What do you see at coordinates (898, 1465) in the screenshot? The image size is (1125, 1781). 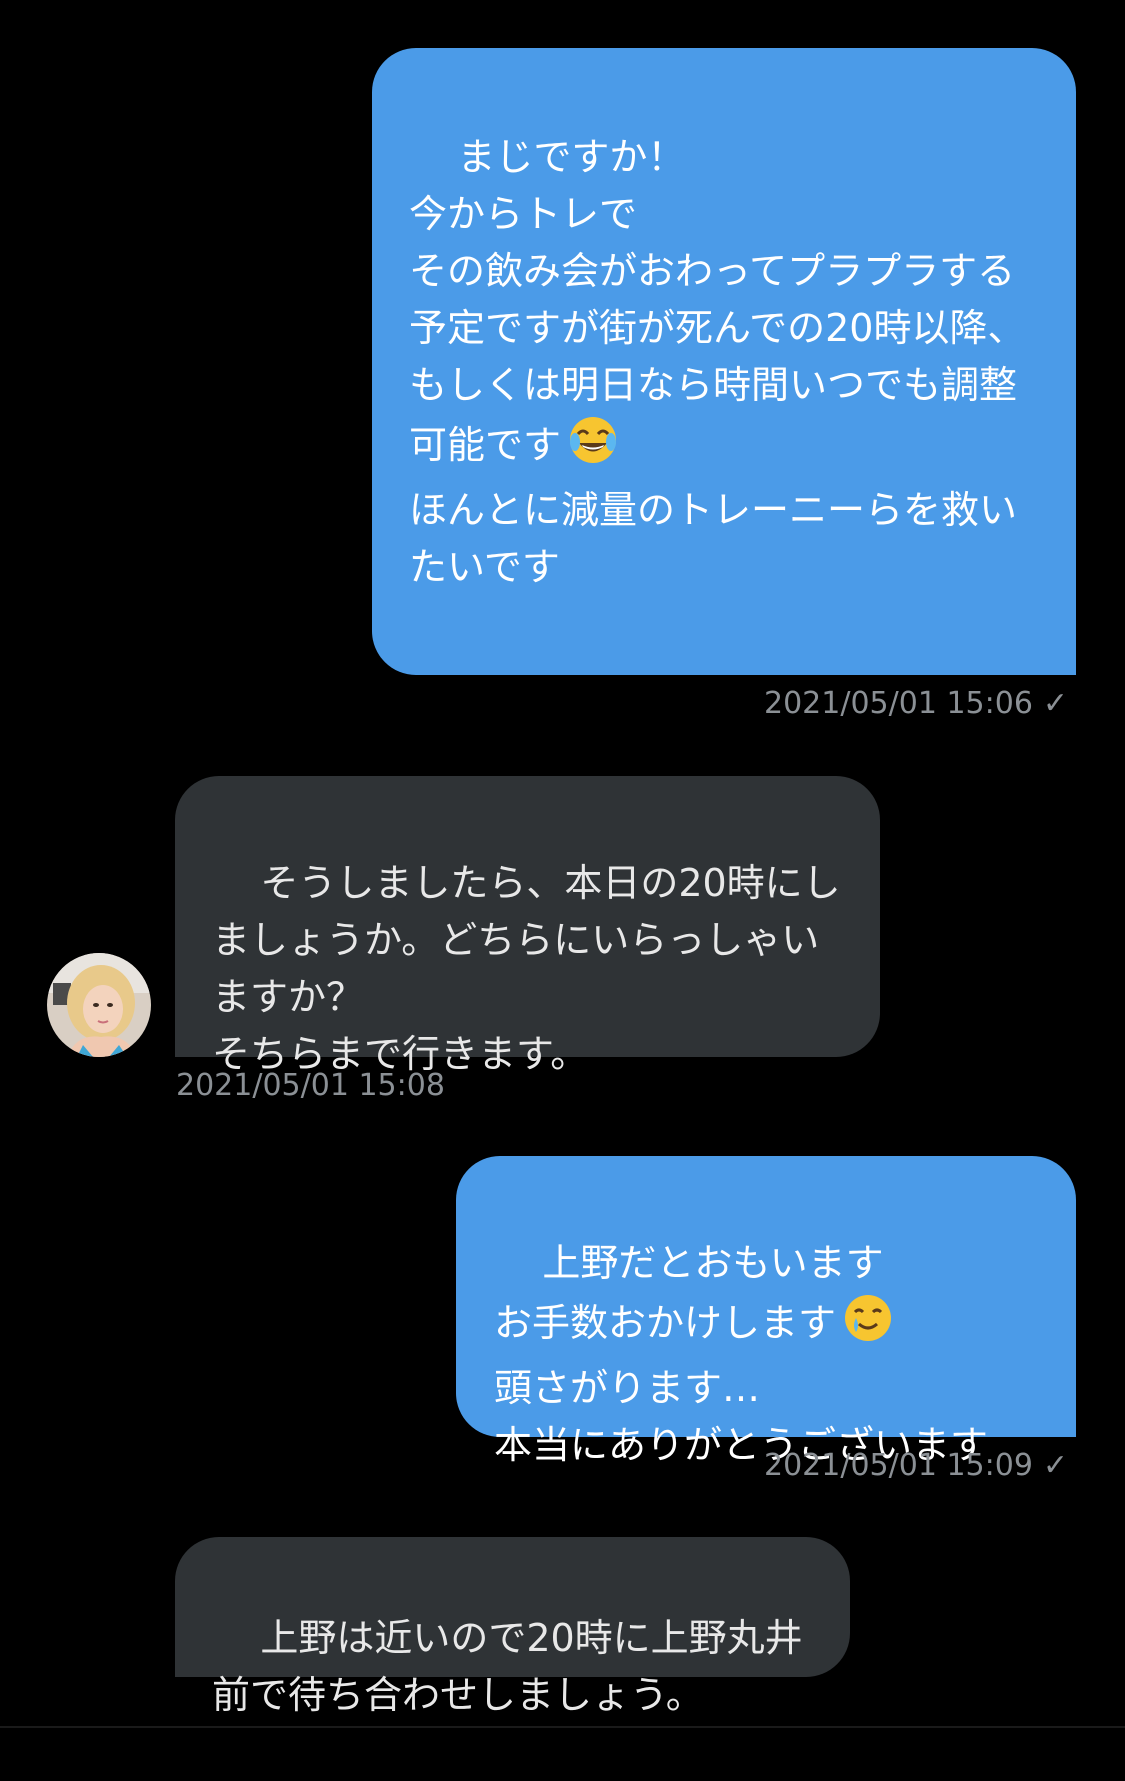 I see `timestamp: 2021/05/01 15:09` at bounding box center [898, 1465].